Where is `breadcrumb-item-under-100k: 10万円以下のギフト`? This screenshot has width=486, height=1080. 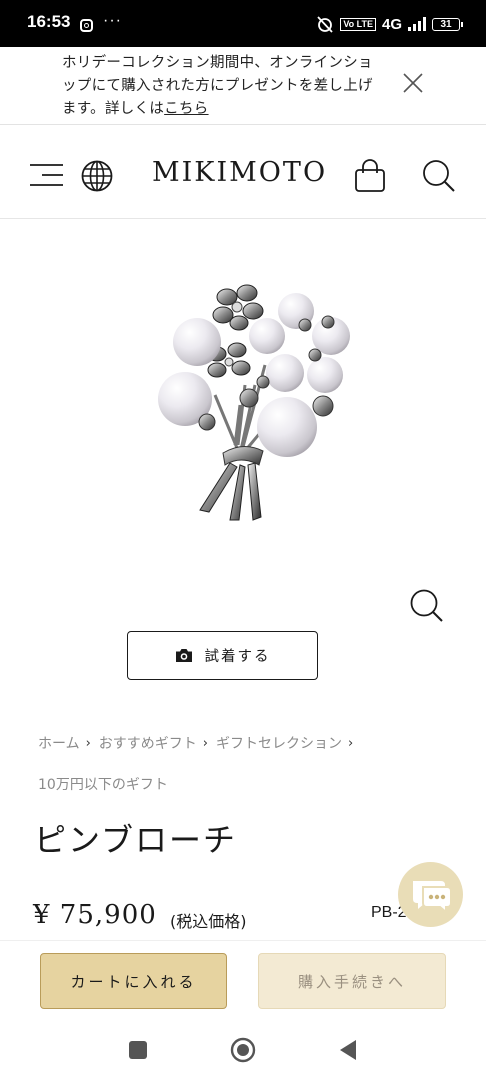
breadcrumb-item-under-100k: 10万円以下のギフト is located at coordinates (103, 784).